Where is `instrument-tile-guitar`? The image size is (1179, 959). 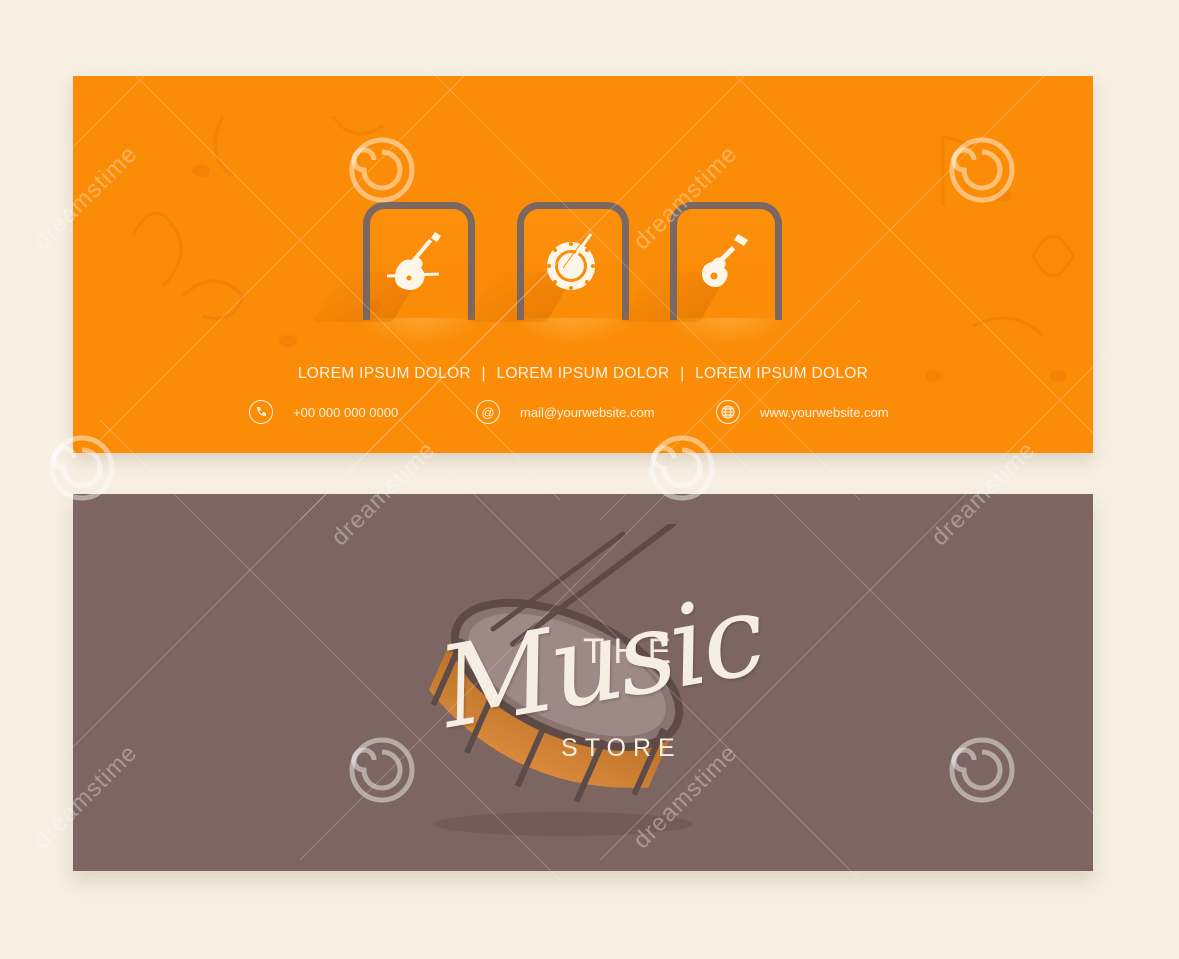 instrument-tile-guitar is located at coordinates (704, 273).